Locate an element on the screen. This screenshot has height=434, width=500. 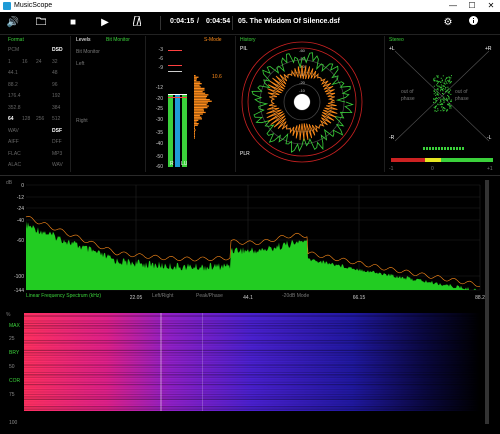
maximize-button: ☐ is located at coordinates (472, 6).